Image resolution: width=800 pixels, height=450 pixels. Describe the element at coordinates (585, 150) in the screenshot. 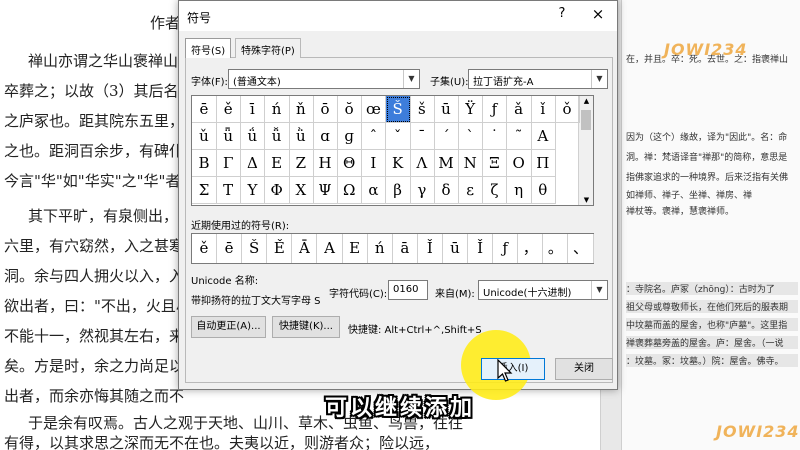

I see `grid-scrollbar: ▲ ▼` at that location.